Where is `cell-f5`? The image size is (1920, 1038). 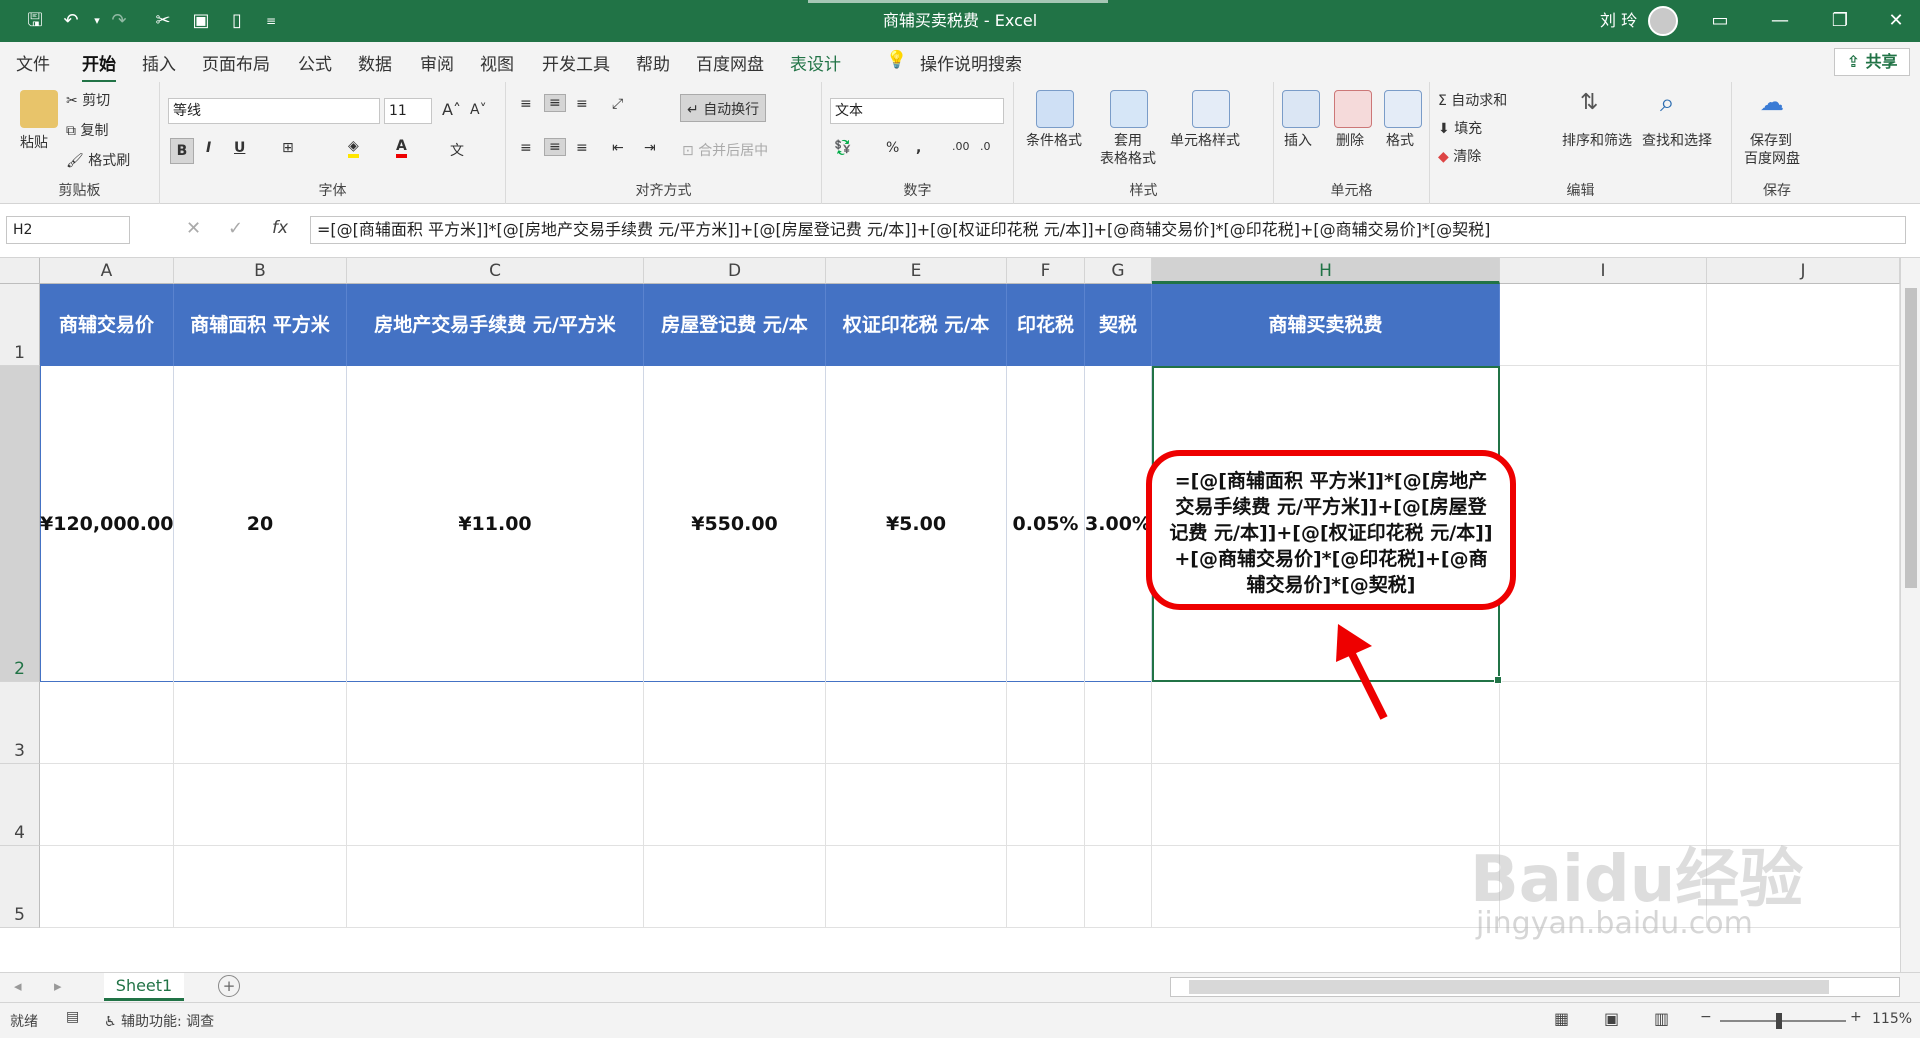 cell-f5 is located at coordinates (1046, 887).